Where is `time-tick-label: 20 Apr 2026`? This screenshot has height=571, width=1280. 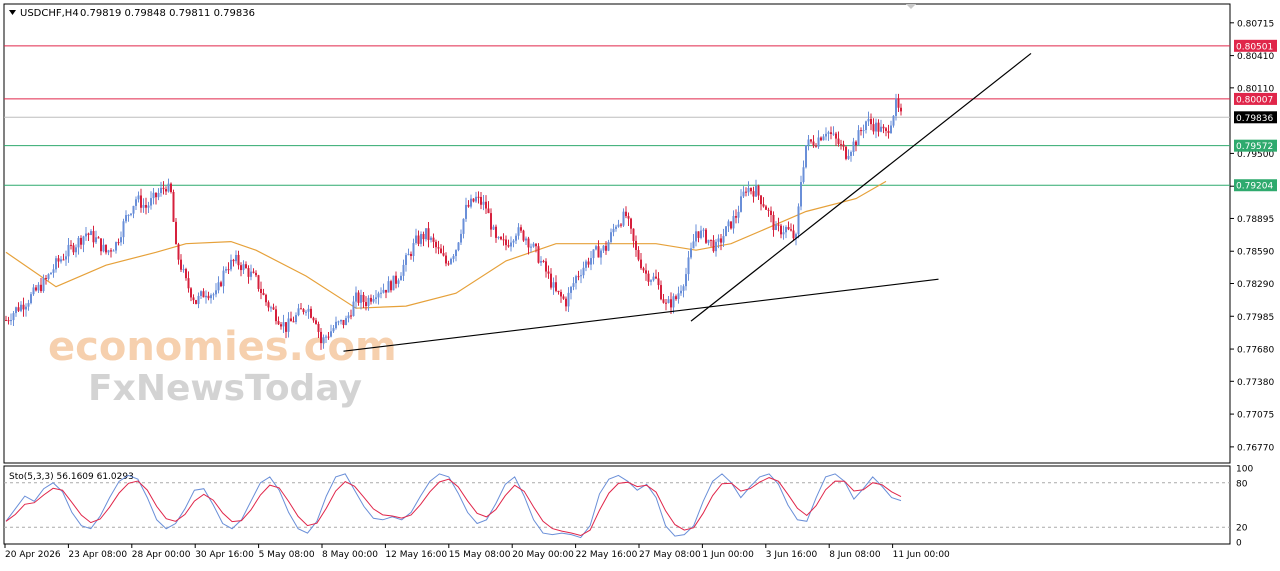 time-tick-label: 20 Apr 2026 is located at coordinates (33, 555).